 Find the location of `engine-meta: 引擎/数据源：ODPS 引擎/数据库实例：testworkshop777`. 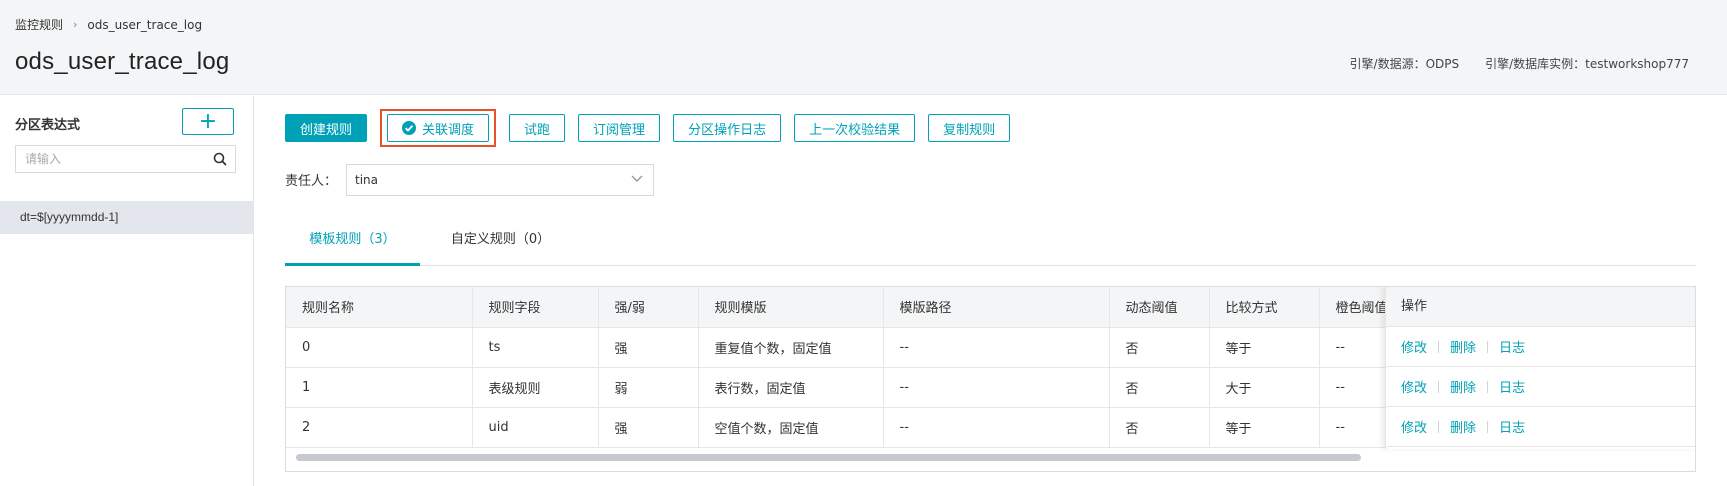

engine-meta: 引擎/数据源：ODPS 引擎/数据库实例：testworkshop777 is located at coordinates (1519, 63).